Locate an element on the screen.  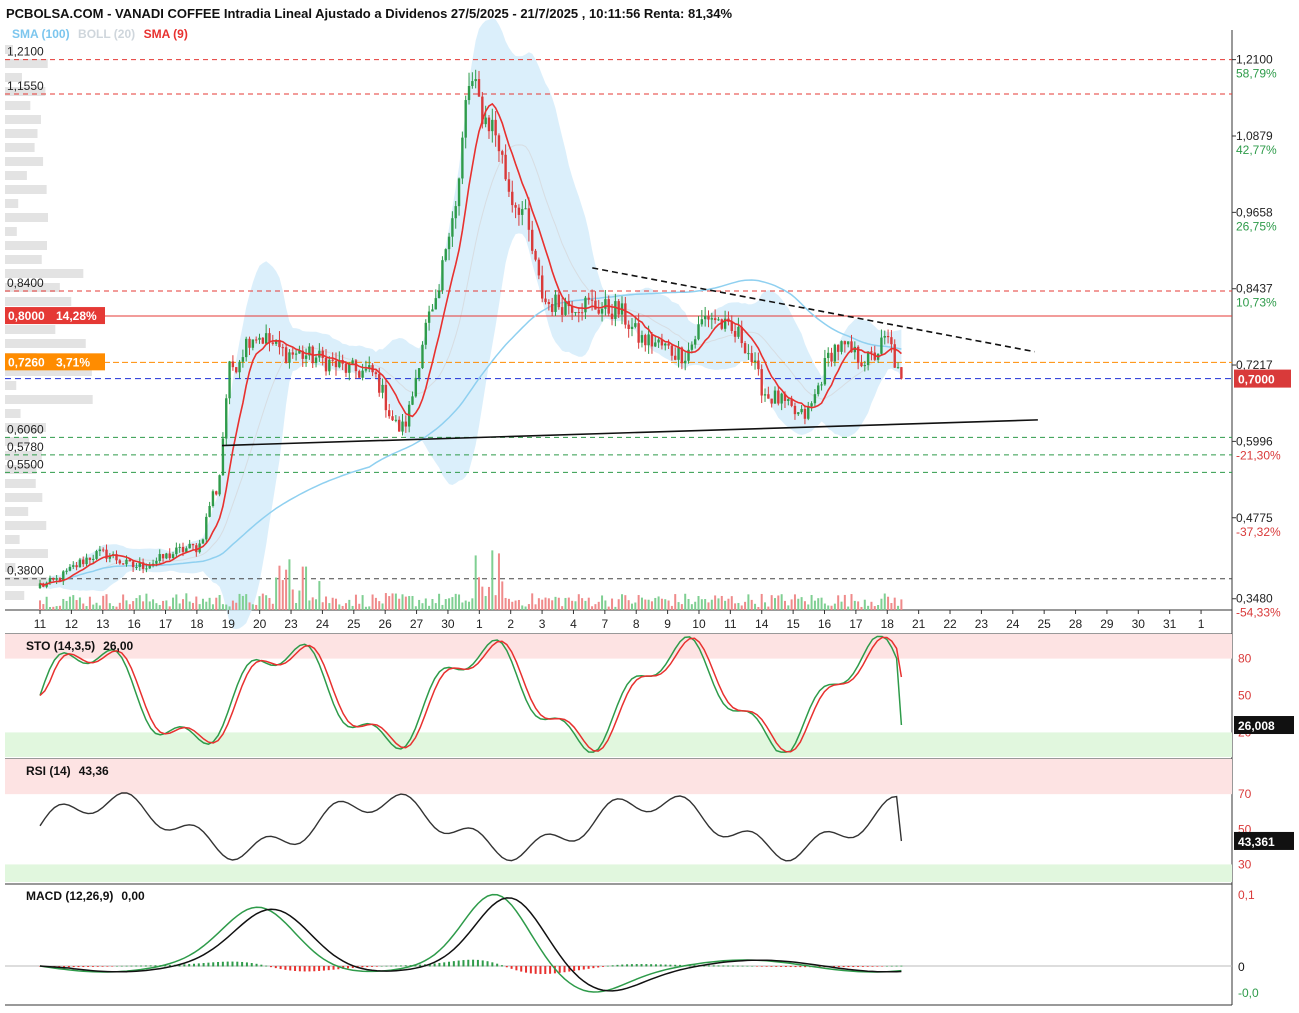
macd-line is located at coordinates (470, 943).